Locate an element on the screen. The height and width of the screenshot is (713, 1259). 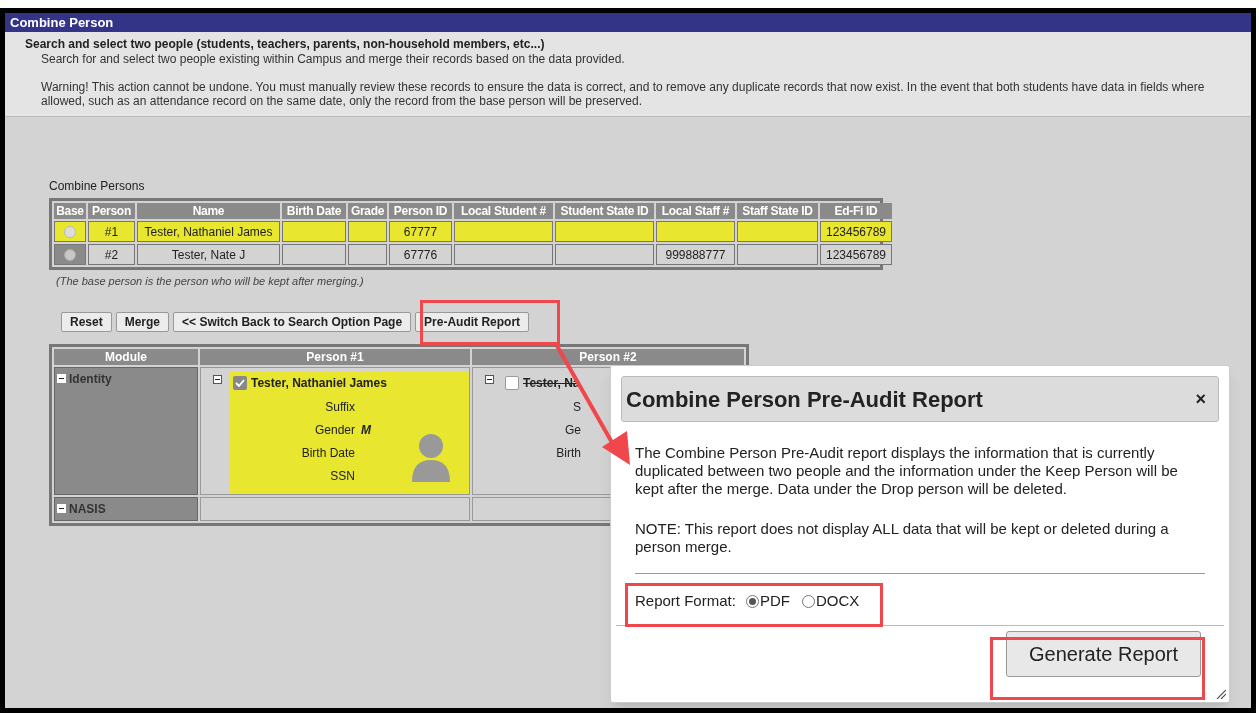
column-header: Base is located at coordinates (70, 211).